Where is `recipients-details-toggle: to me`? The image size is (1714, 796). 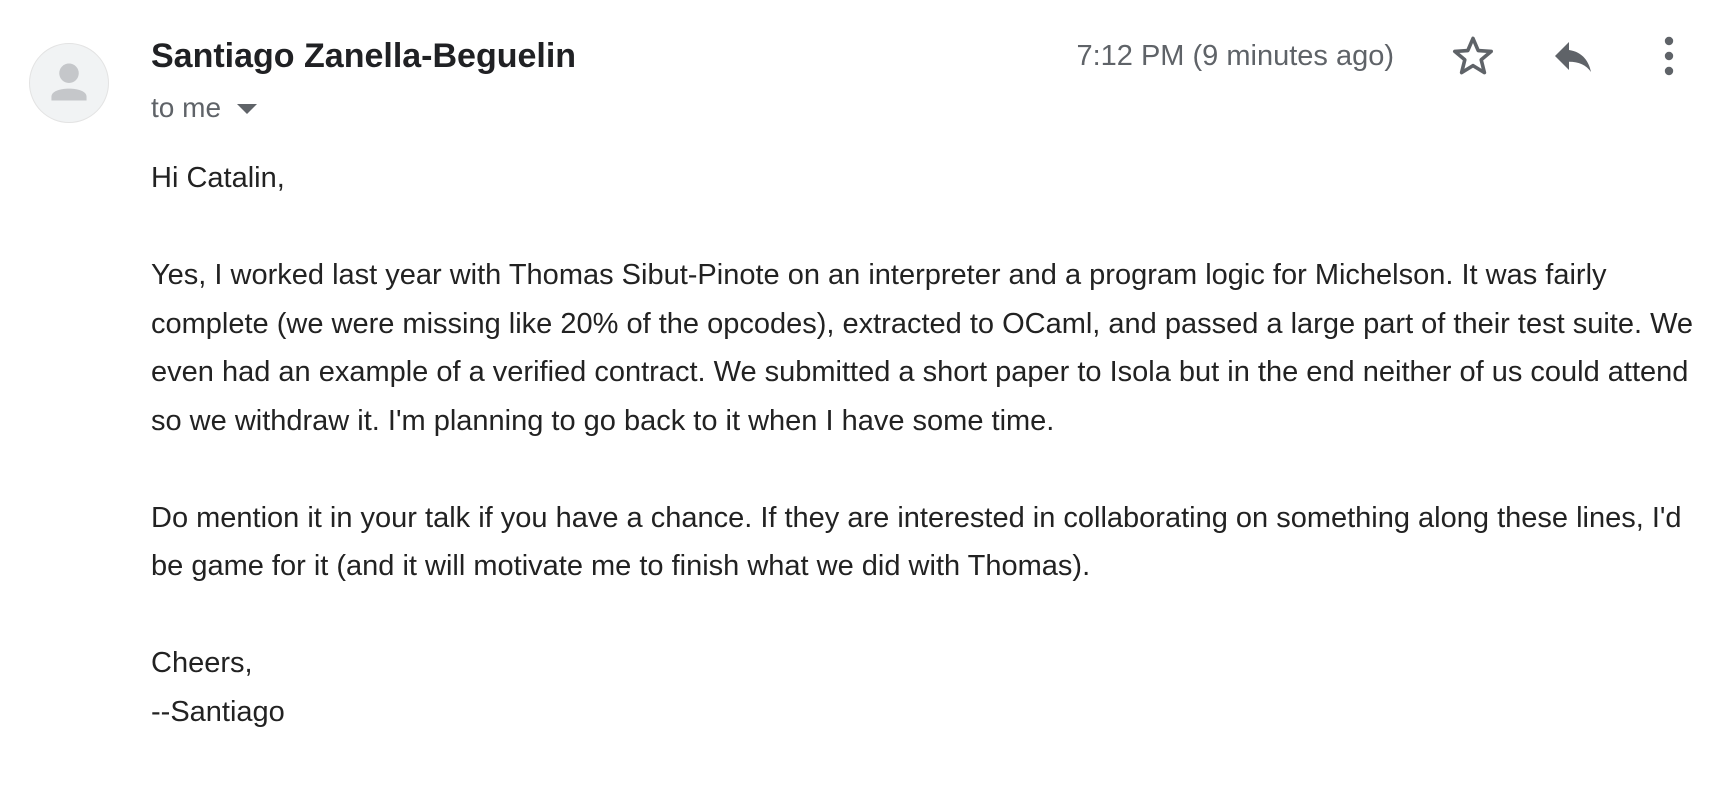 recipients-details-toggle: to me is located at coordinates (204, 108).